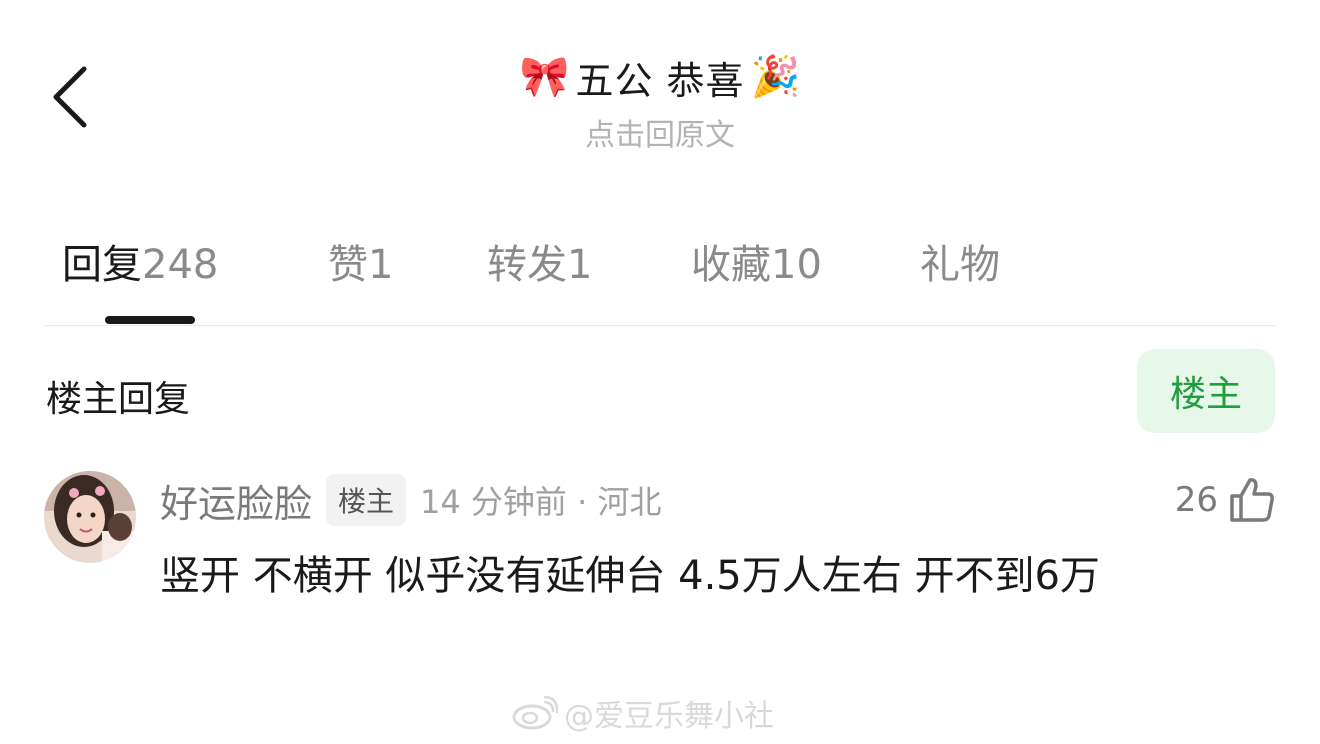  I want to click on tab-reposts: 转发1, so click(539, 261).